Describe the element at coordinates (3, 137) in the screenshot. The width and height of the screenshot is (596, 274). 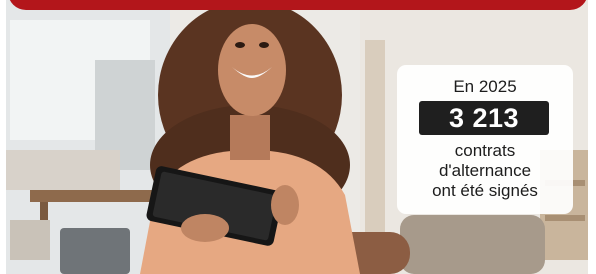
I see `left-edge` at that location.